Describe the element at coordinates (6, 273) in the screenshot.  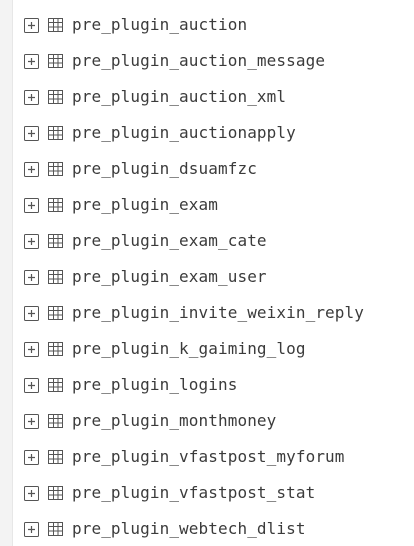
I see `left-gutter` at that location.